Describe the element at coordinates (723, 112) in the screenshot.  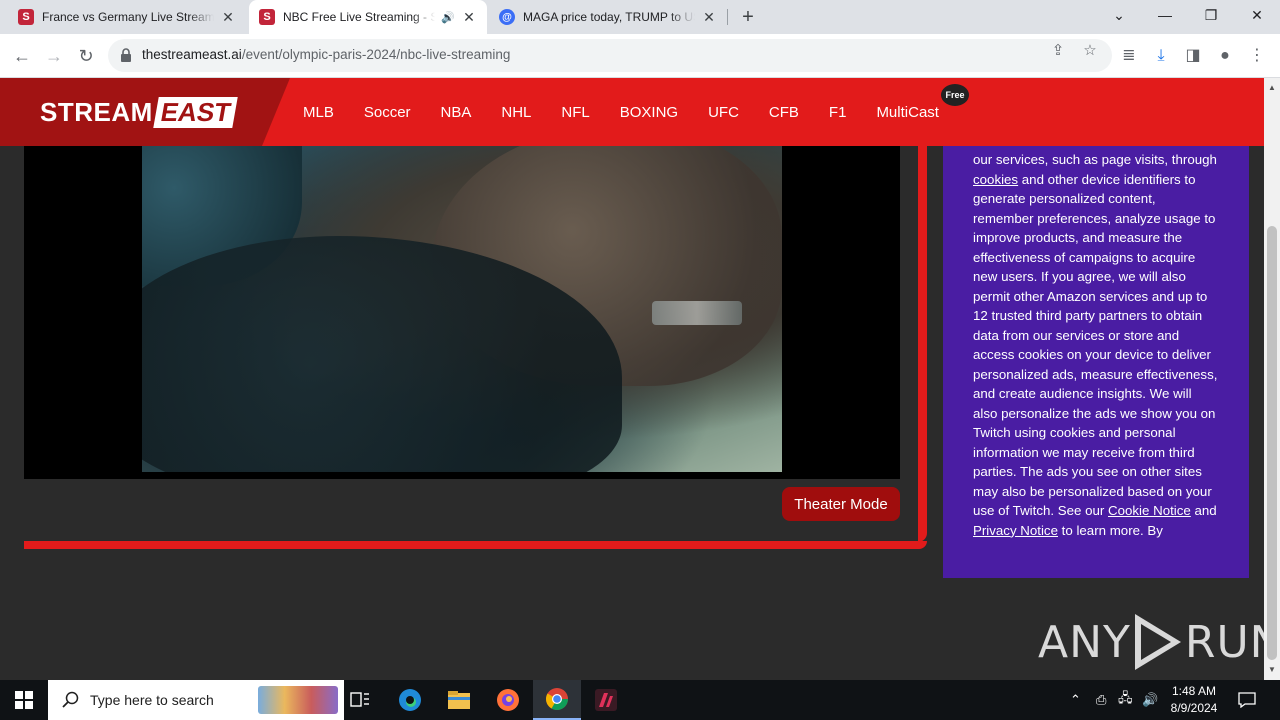
I see `nav-ufc: UFC` at that location.